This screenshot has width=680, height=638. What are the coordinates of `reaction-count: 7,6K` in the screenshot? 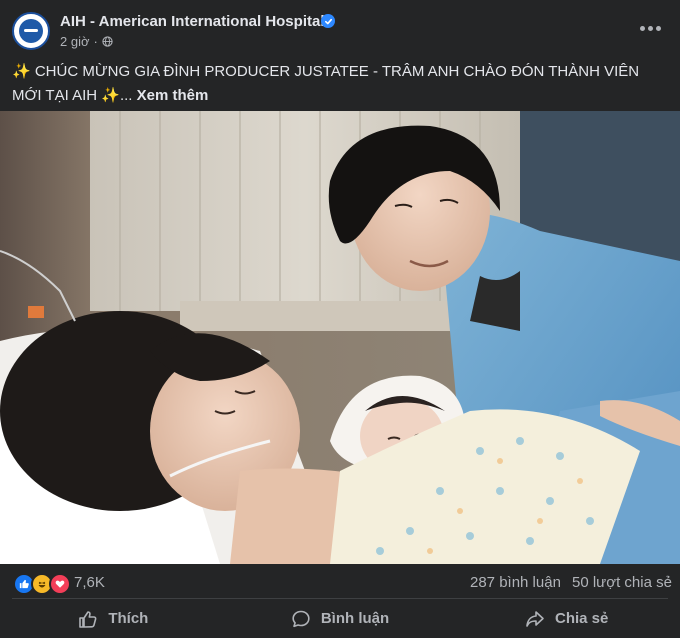 It's located at (89, 582).